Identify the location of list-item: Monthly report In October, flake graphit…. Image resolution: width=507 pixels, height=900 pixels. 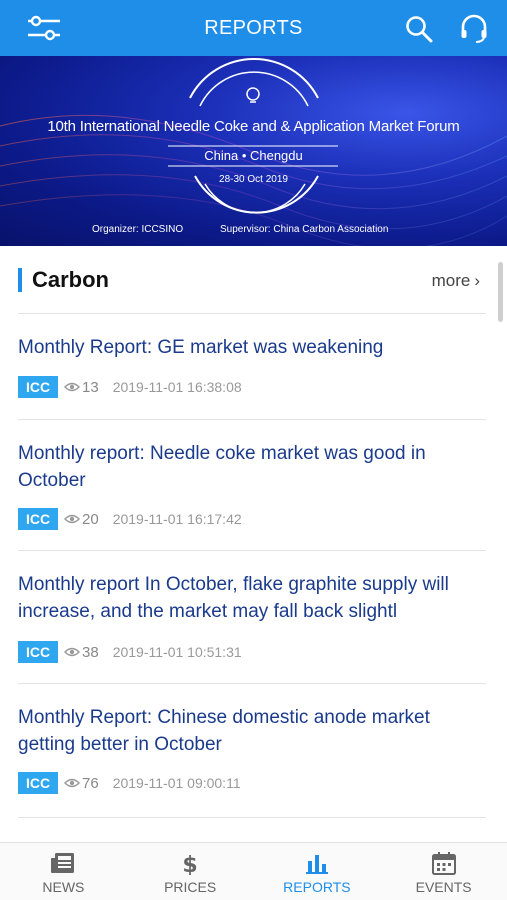
(252, 616).